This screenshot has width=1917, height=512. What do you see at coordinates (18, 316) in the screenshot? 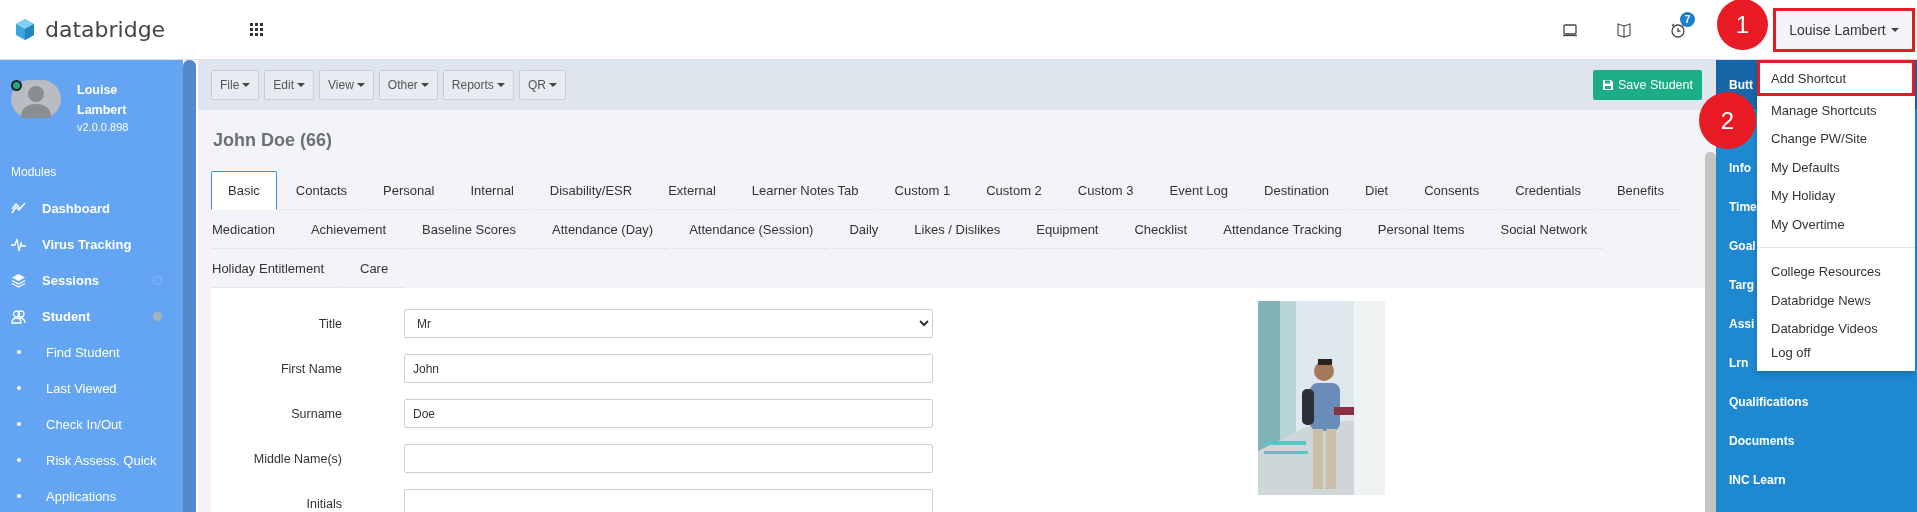
I see `users-icon` at bounding box center [18, 316].